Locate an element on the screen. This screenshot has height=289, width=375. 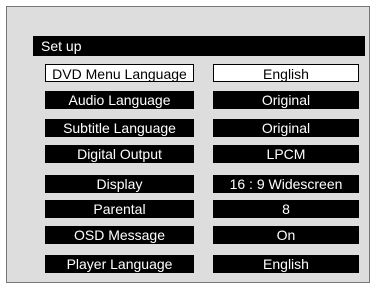
menu-row-osd-message: OSD Message On is located at coordinates (187, 237).